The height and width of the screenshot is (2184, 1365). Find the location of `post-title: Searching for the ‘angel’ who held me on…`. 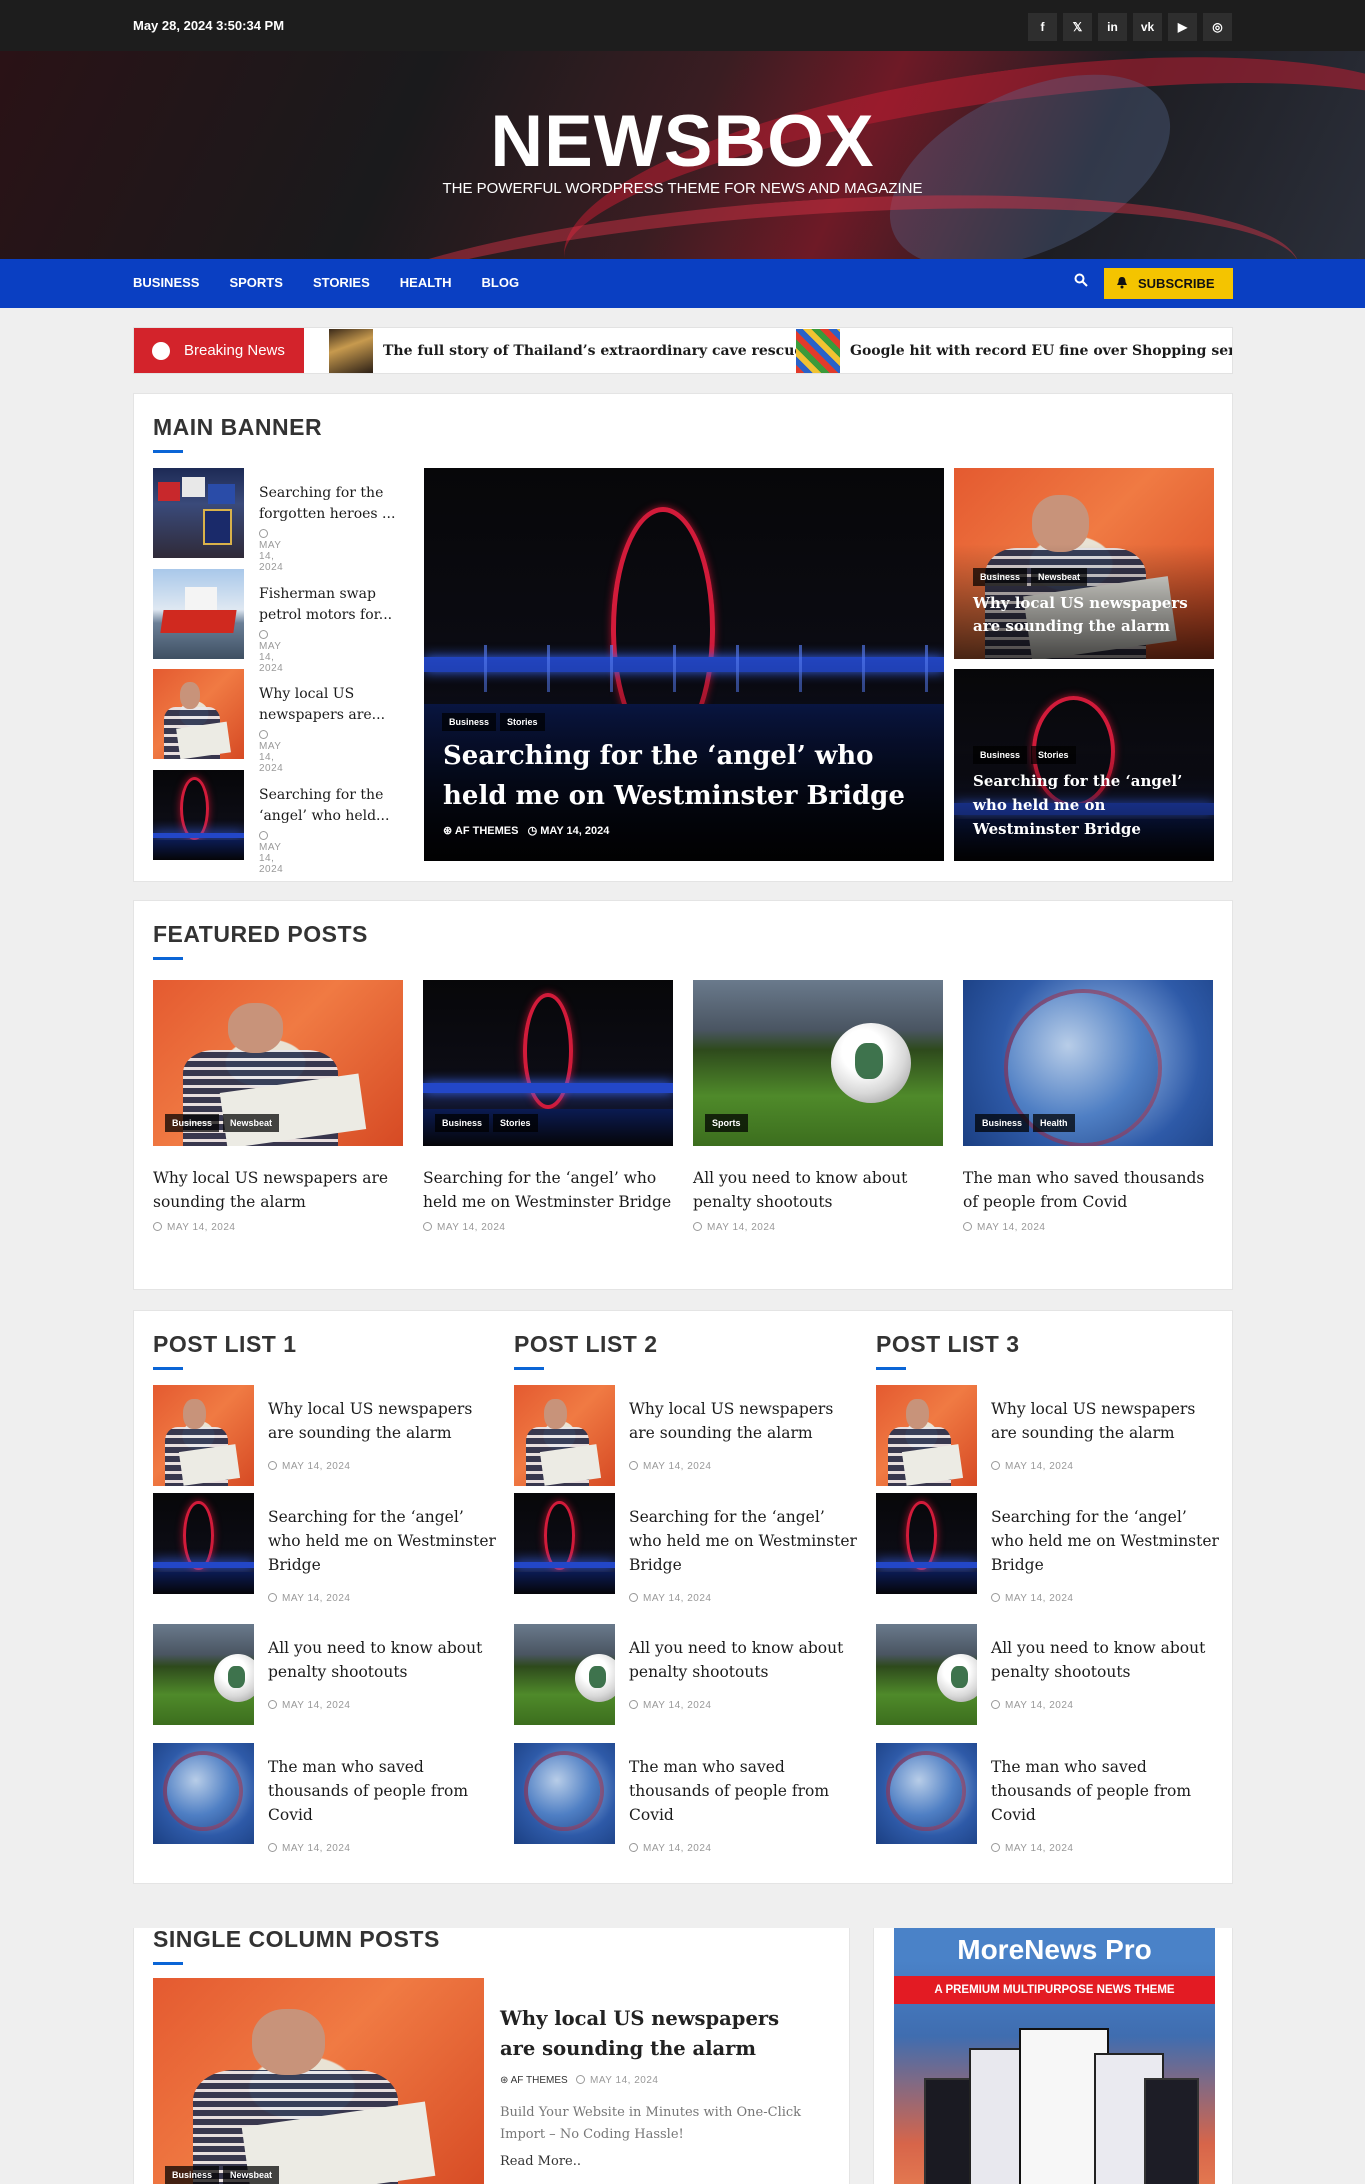

post-title: Searching for the ‘angel’ who held me on… is located at coordinates (1105, 1541).